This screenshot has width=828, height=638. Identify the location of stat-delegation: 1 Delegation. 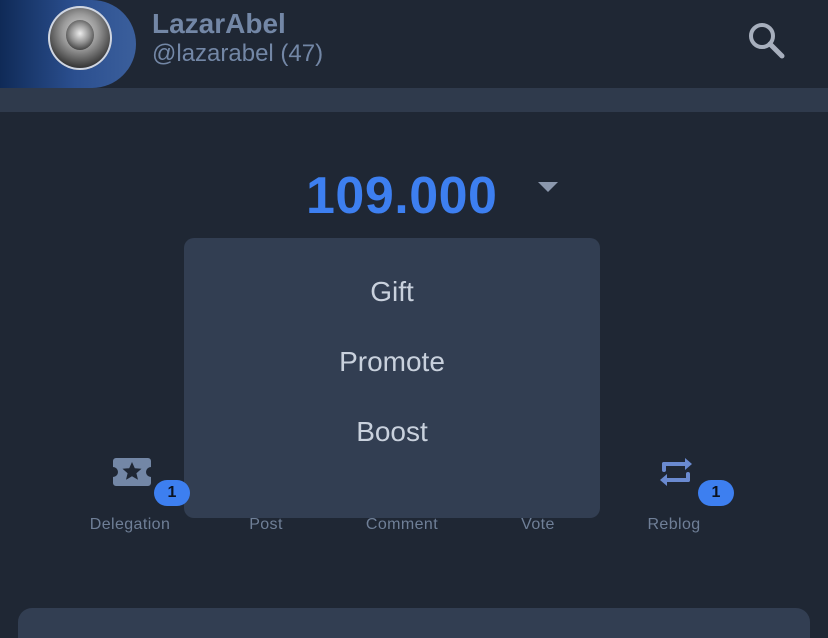
(130, 505).